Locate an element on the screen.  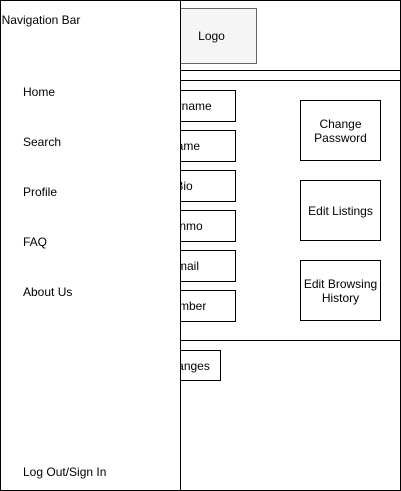
sidebar-item-profile: Profile is located at coordinates (40, 192).